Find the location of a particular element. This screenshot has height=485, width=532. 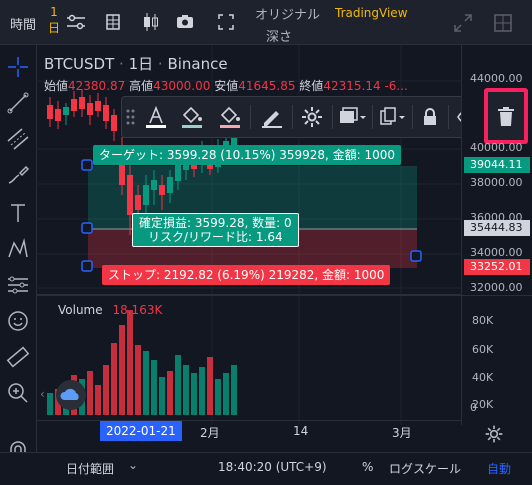

text-color-icon is located at coordinates (156, 117).